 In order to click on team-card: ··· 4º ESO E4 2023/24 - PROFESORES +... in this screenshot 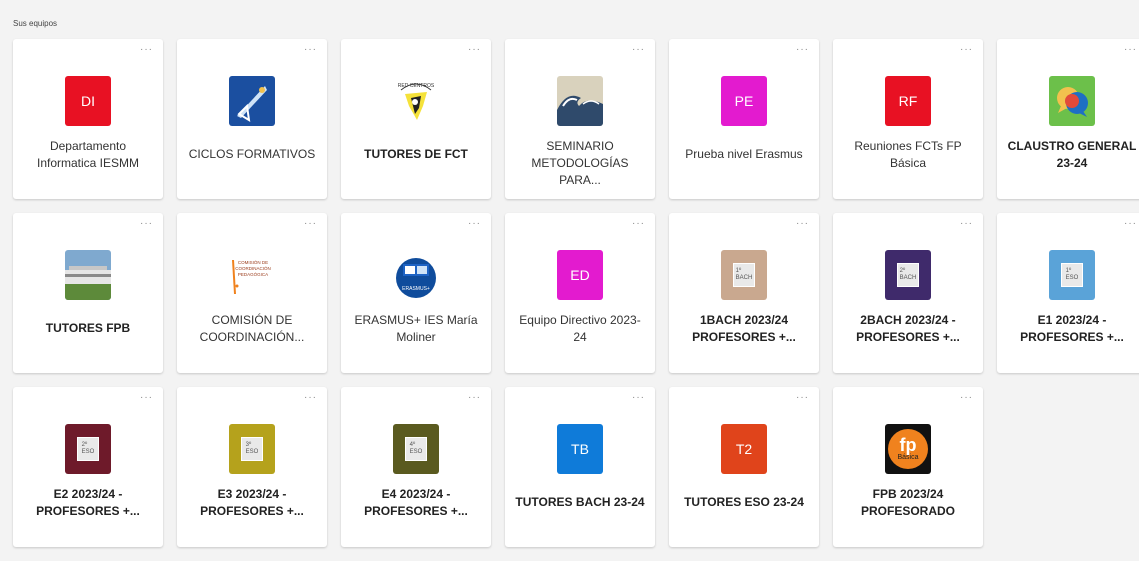, I will do `click(416, 467)`.